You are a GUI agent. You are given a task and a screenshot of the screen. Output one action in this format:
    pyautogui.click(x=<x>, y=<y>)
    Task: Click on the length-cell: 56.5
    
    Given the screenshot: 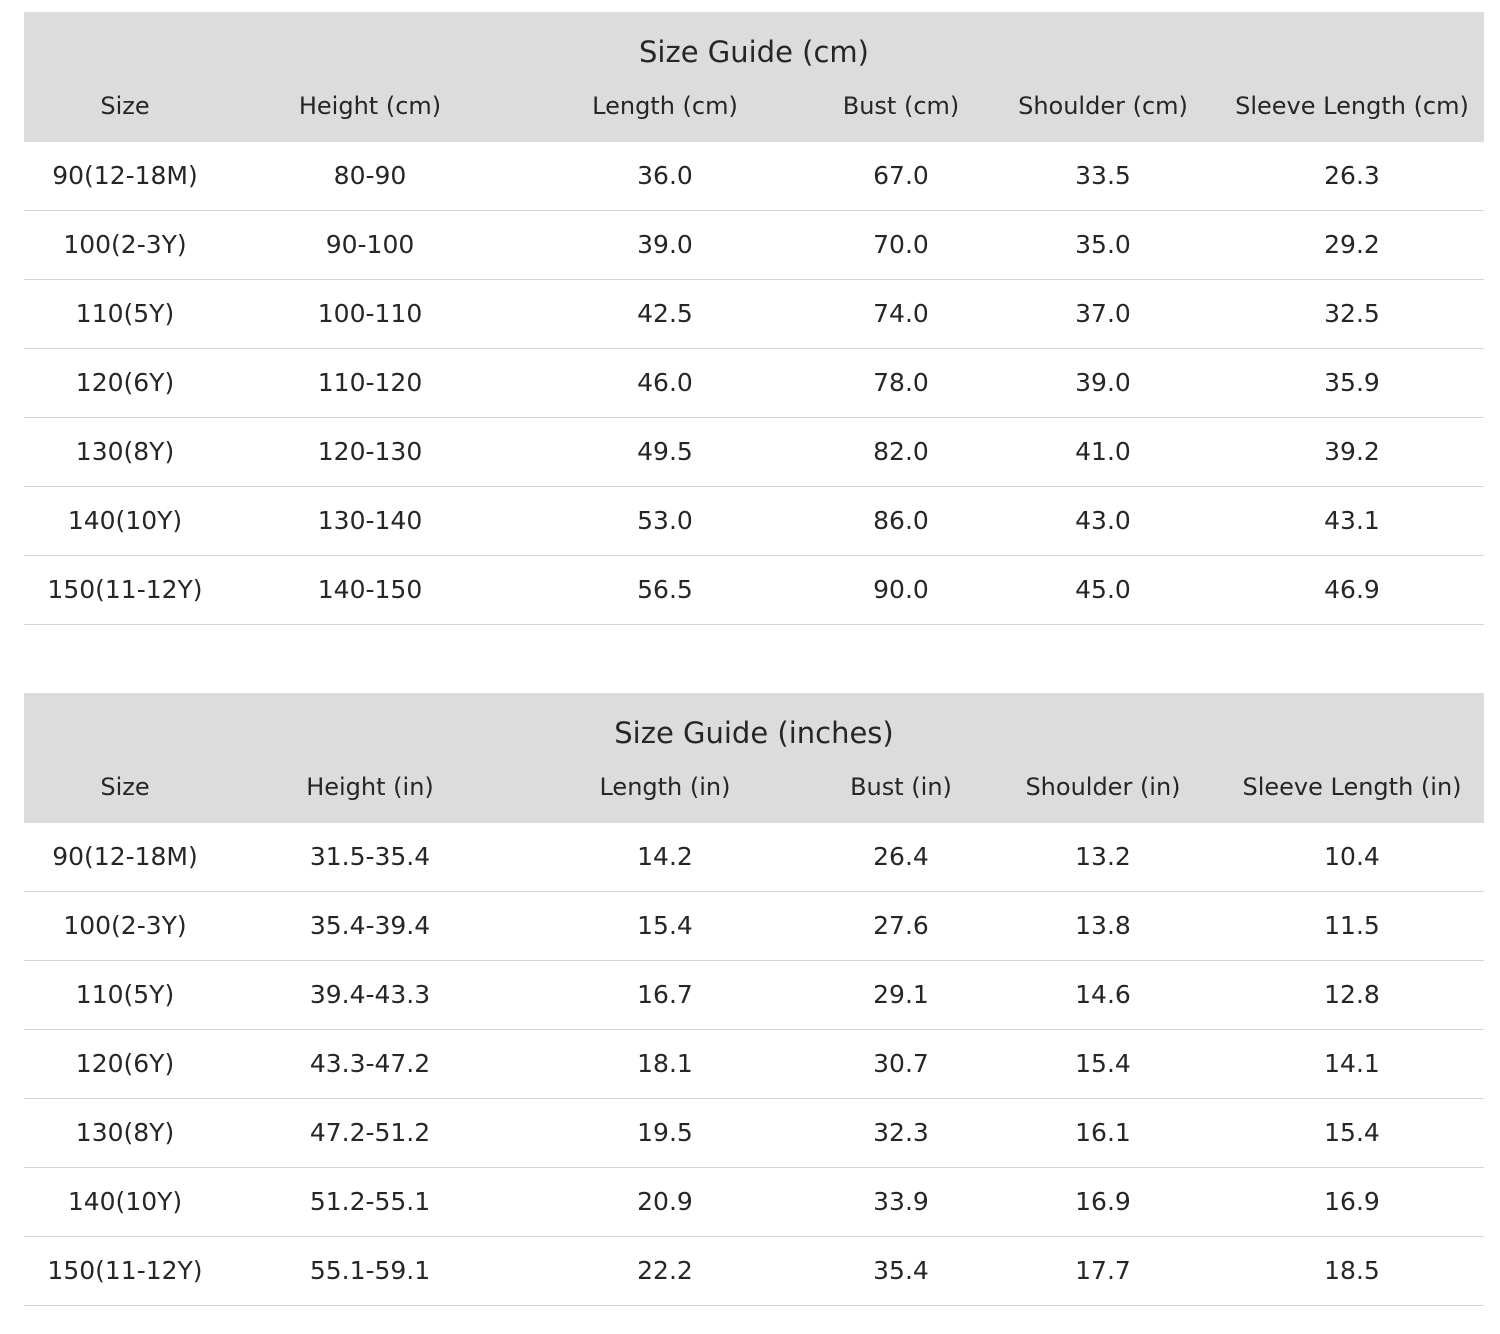 What is the action you would take?
    pyautogui.click(x=665, y=589)
    